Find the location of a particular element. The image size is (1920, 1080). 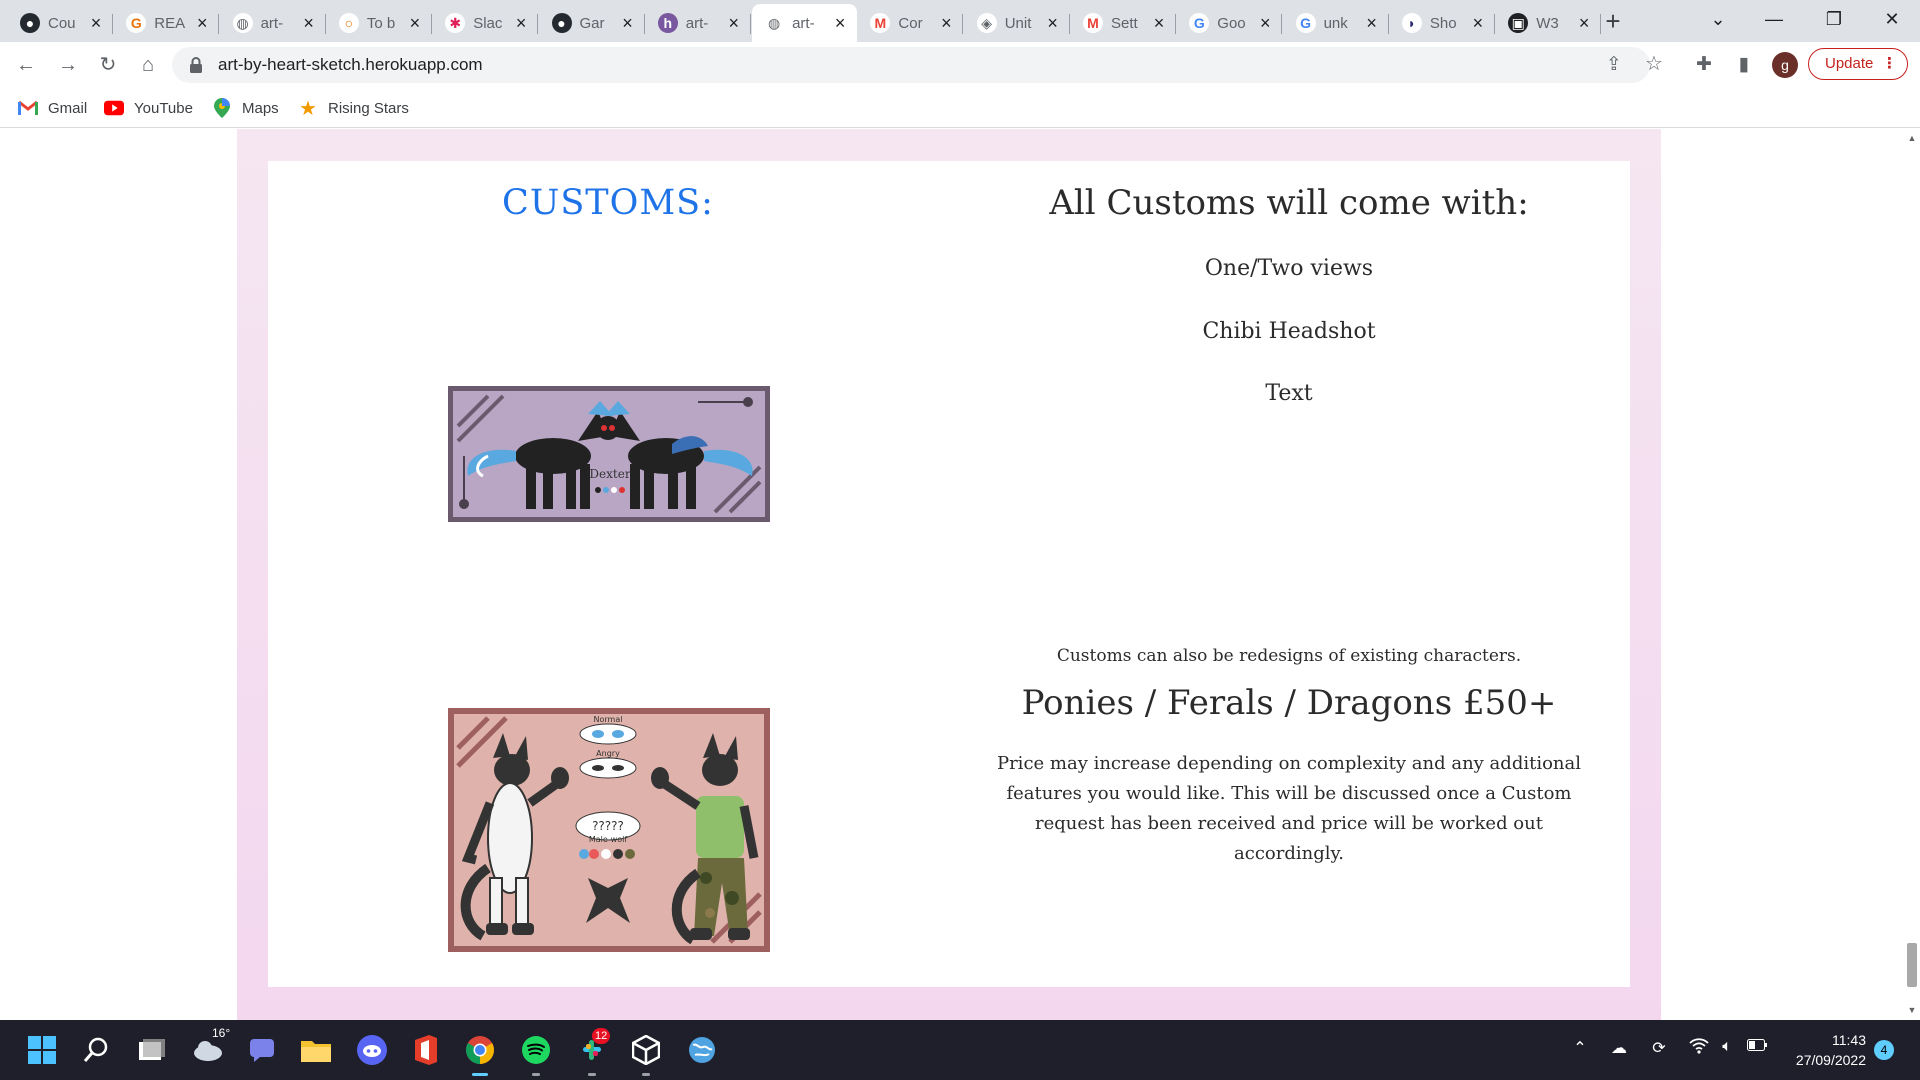

tab-title: Cou is located at coordinates (62, 23).